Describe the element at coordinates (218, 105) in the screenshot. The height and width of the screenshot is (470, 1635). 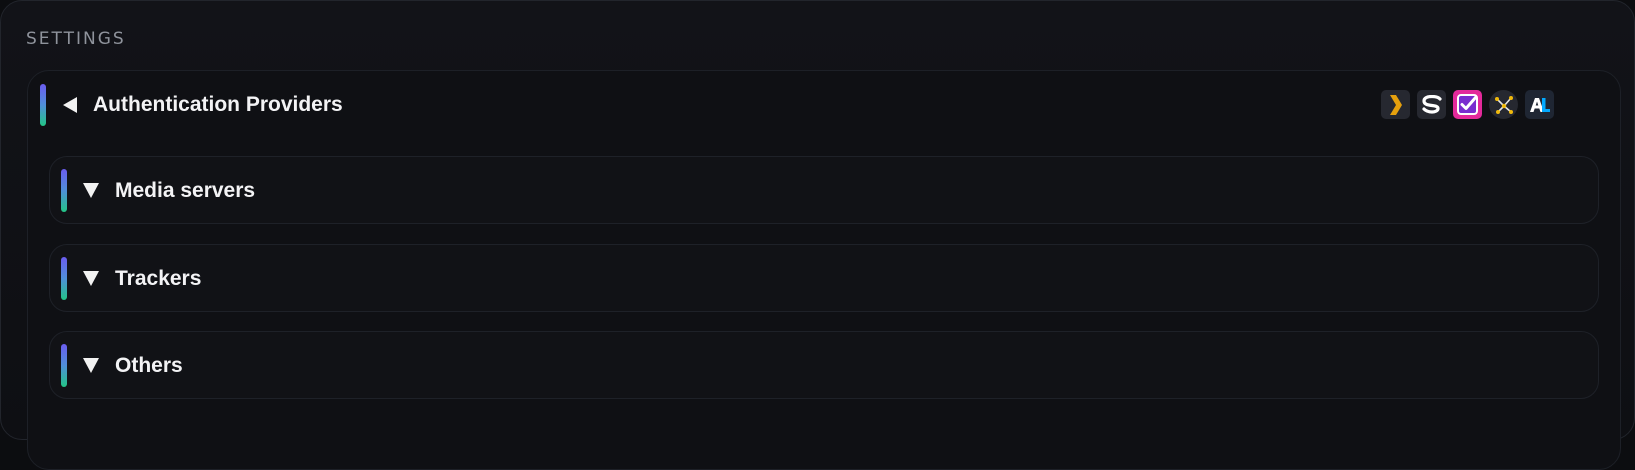
I see `auth-providers-title: Authentication Providers` at that location.